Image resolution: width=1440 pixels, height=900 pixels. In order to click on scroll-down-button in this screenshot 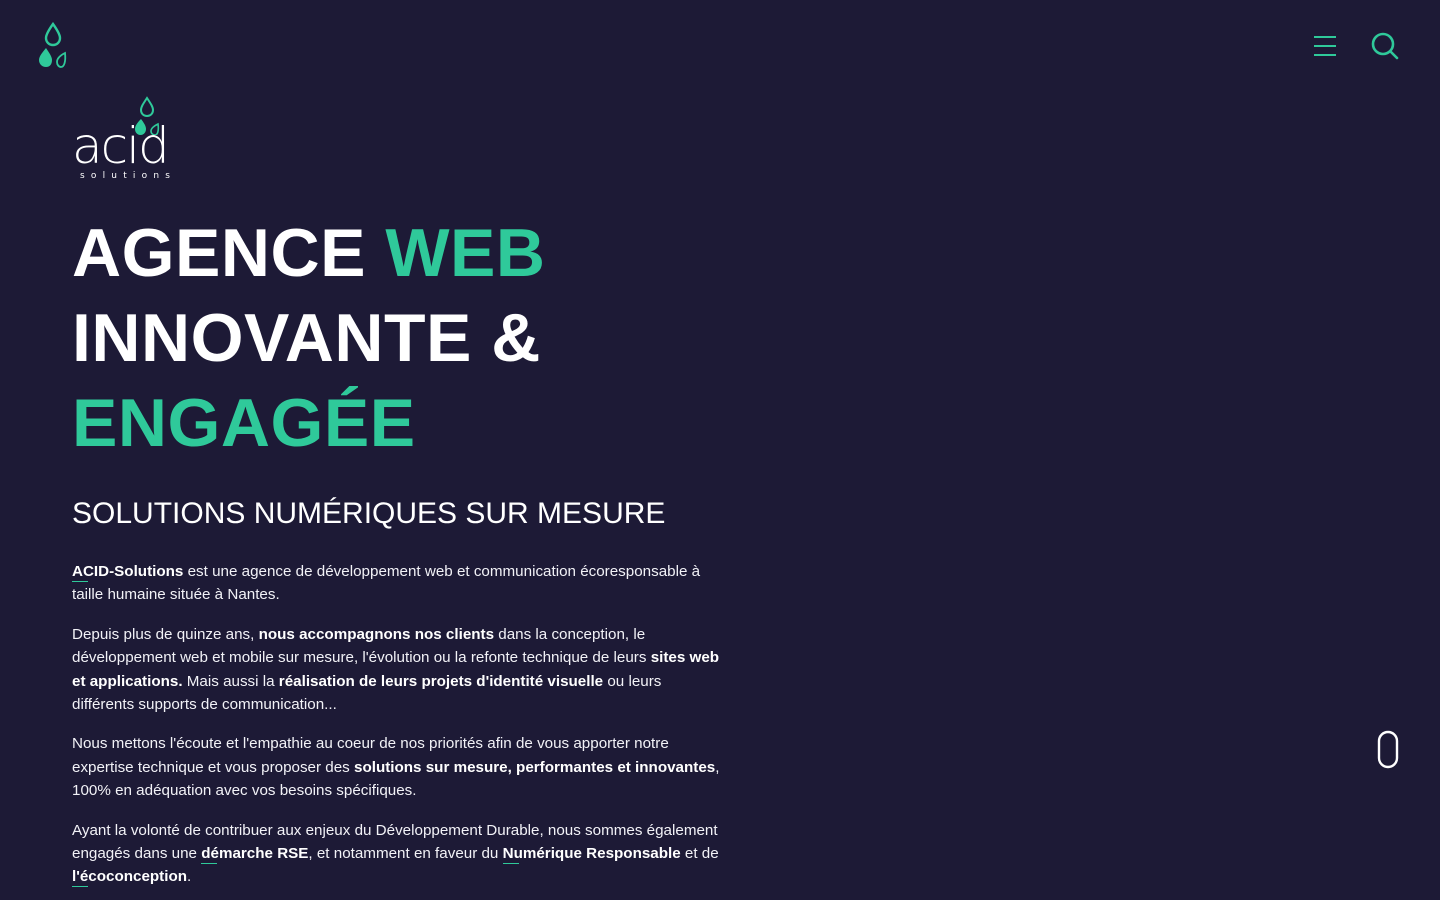, I will do `click(1388, 750)`.